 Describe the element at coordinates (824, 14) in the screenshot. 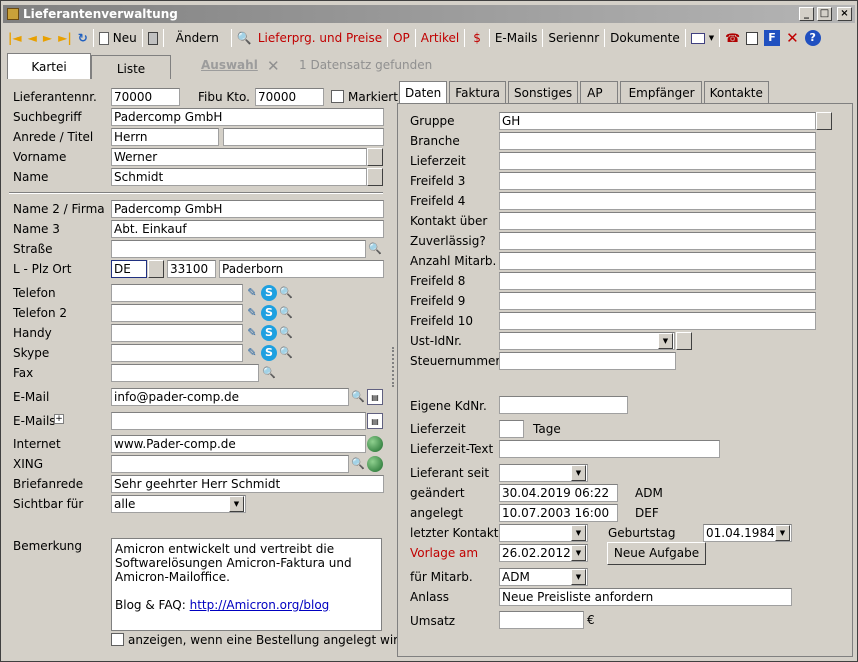

I see `maximize-button: □` at that location.